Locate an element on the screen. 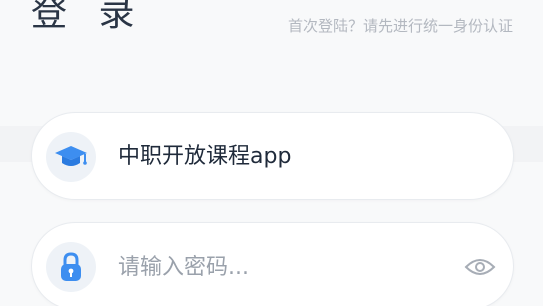  password-icon-badge is located at coordinates (71, 267).